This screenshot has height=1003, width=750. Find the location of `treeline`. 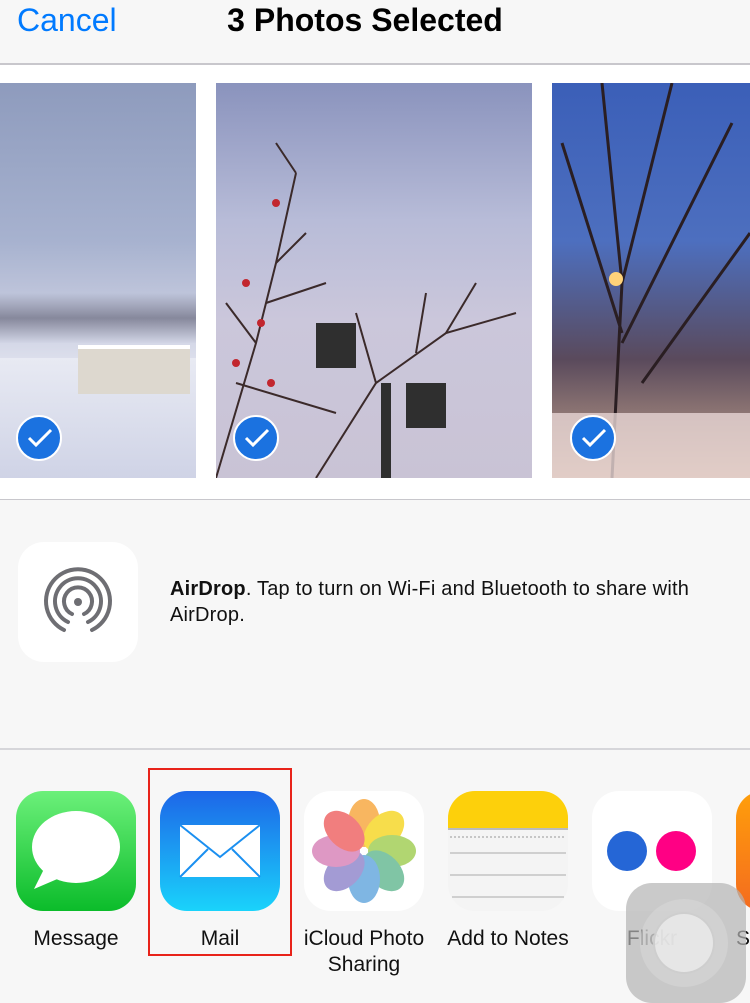

treeline is located at coordinates (98, 318).